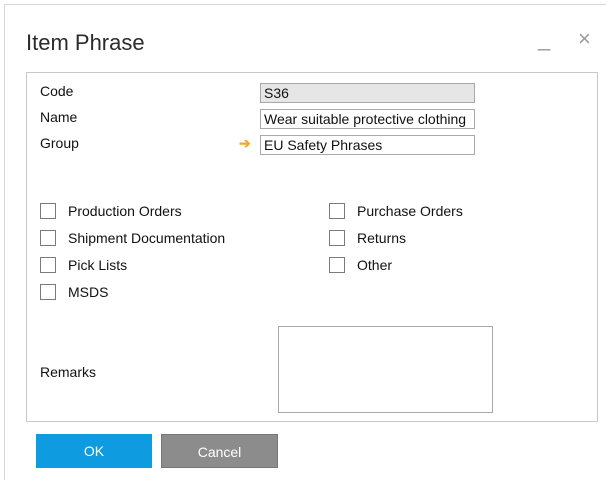 The width and height of the screenshot is (612, 486). I want to click on close-icon: ×, so click(584, 39).